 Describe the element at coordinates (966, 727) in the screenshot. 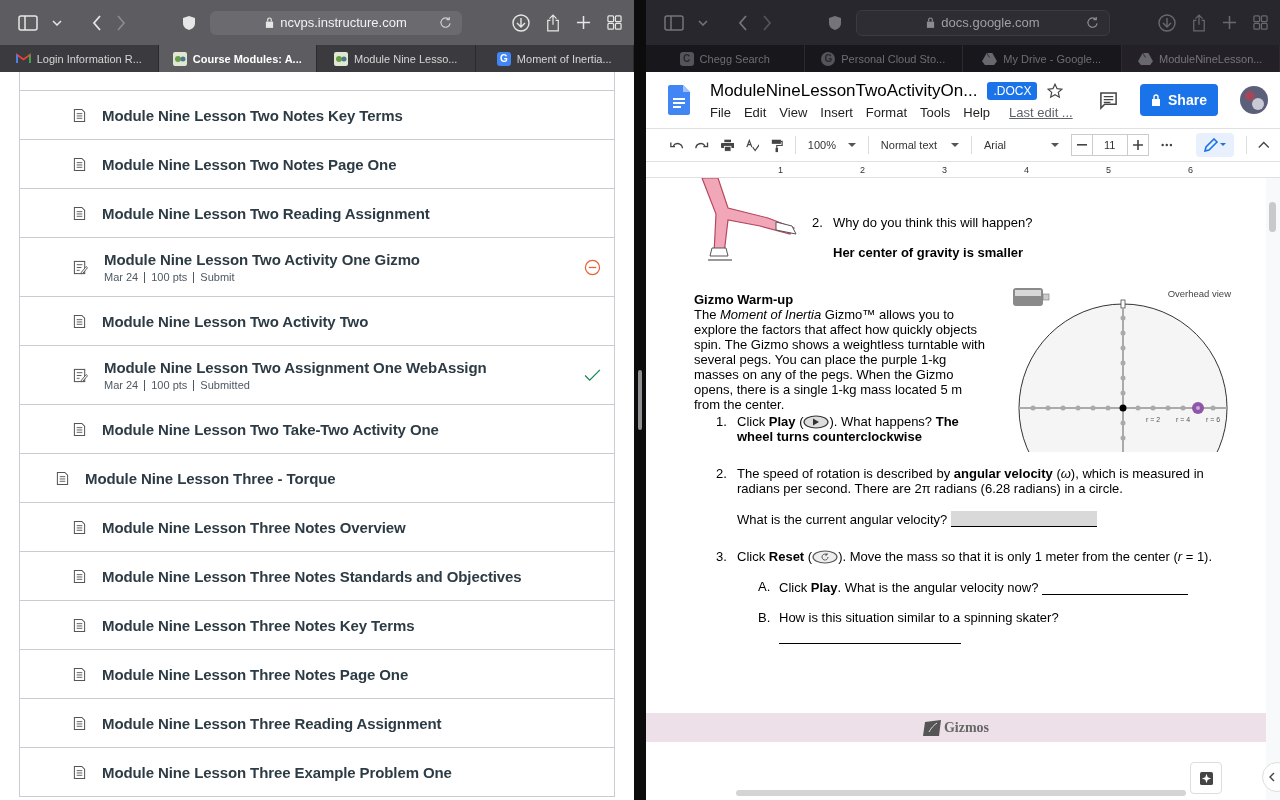

I see `logo-text: Gizmos` at that location.